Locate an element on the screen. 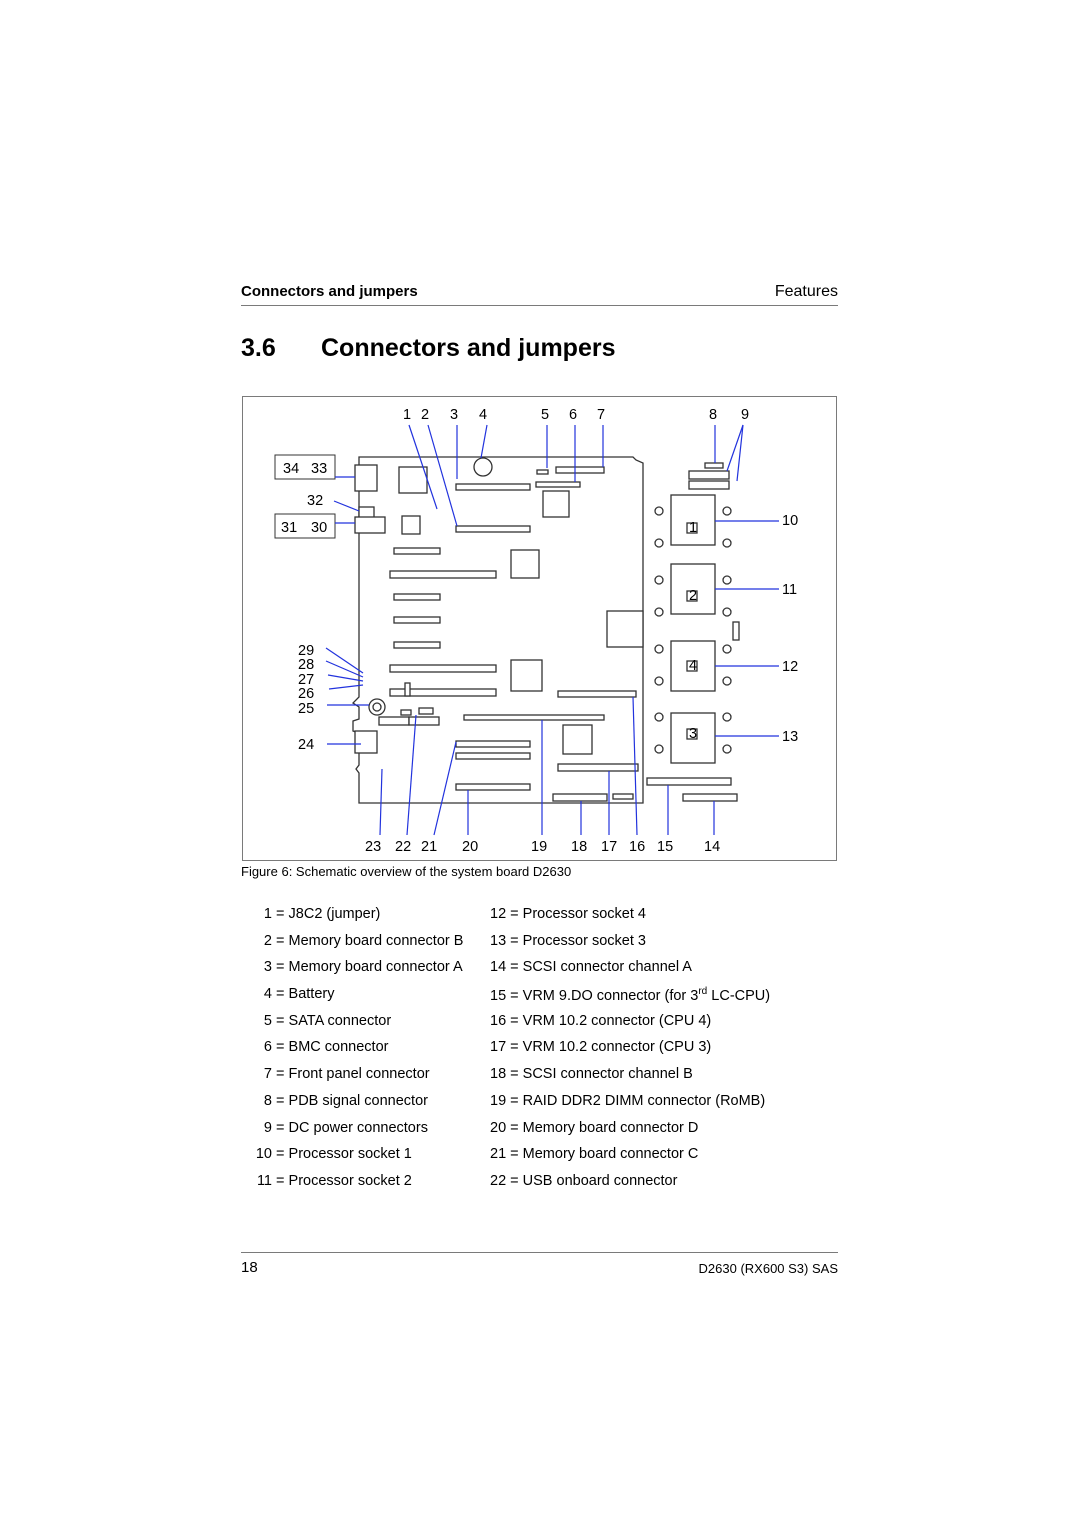 Image resolution: width=1080 pixels, height=1528 pixels. callout-13: 13 is located at coordinates (790, 737).